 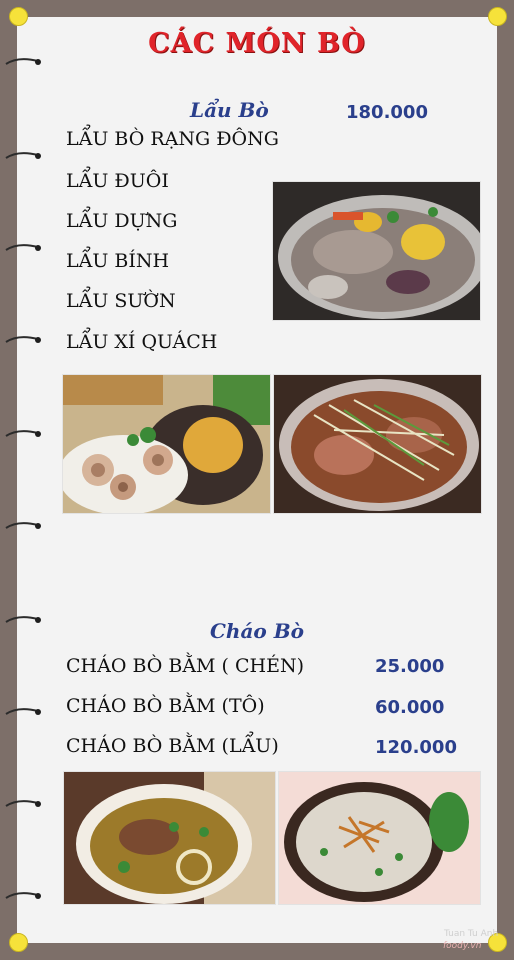 I want to click on lau-price: 180.000, so click(x=387, y=112).